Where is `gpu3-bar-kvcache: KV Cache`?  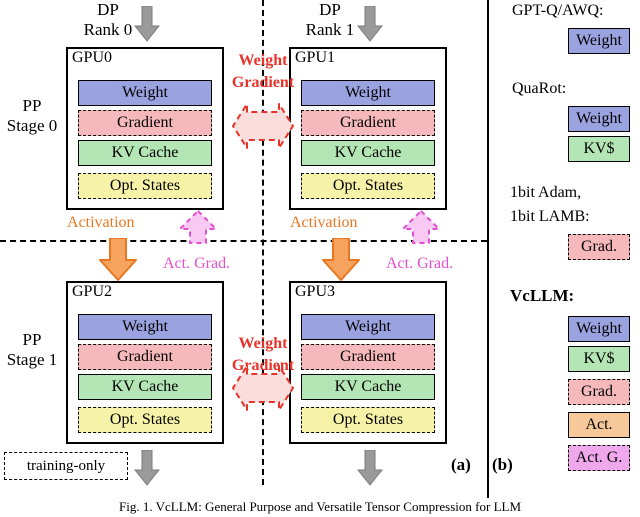 gpu3-bar-kvcache: KV Cache is located at coordinates (368, 387).